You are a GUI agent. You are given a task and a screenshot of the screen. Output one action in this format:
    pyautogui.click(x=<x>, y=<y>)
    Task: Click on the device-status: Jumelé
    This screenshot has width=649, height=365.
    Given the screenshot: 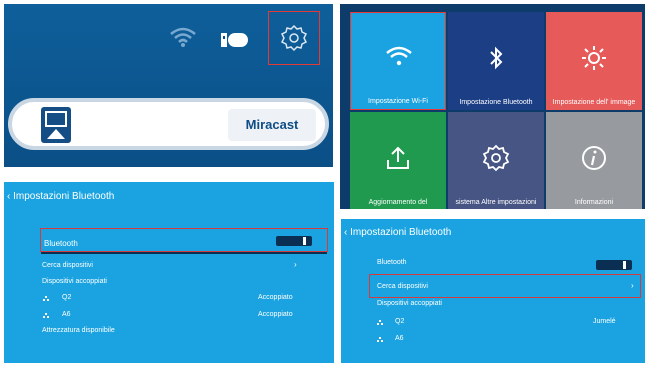 What is the action you would take?
    pyautogui.click(x=604, y=321)
    